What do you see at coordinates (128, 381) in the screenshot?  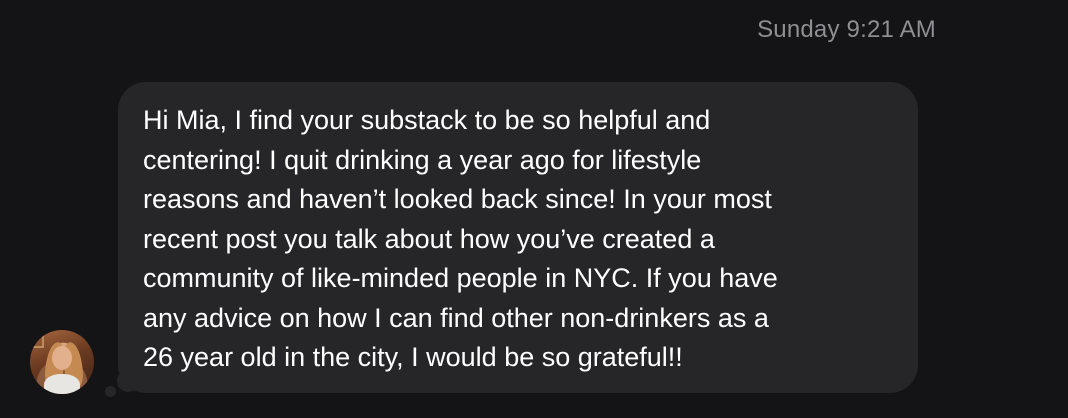 I see `bubble-tail-large` at bounding box center [128, 381].